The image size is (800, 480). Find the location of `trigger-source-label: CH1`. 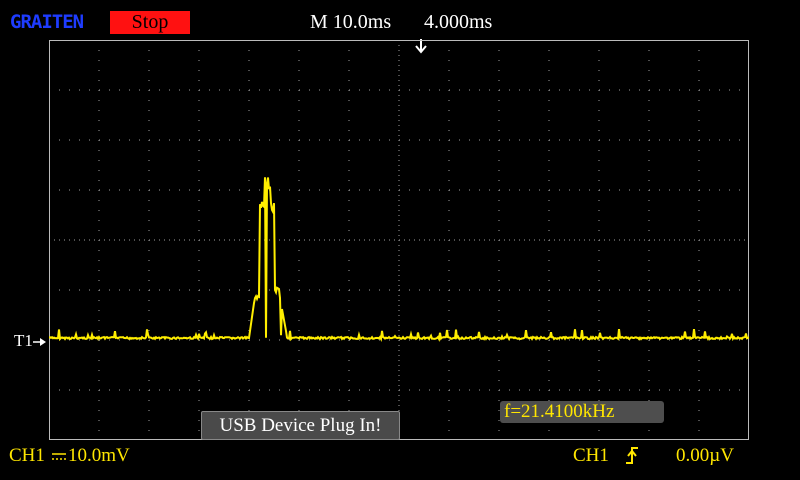

trigger-source-label: CH1 is located at coordinates (591, 456).